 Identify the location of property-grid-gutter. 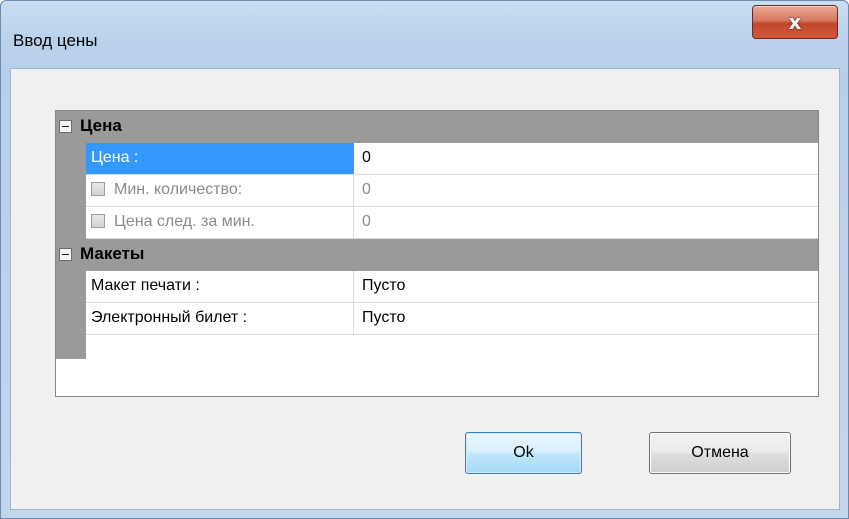
(71, 235).